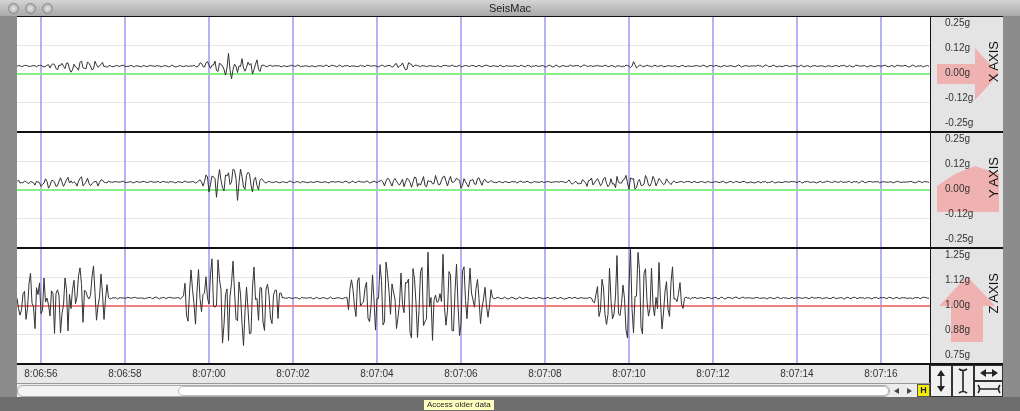 Image resolution: width=1020 pixels, height=411 pixels. I want to click on axis-label: X AXIS, so click(993, 62).